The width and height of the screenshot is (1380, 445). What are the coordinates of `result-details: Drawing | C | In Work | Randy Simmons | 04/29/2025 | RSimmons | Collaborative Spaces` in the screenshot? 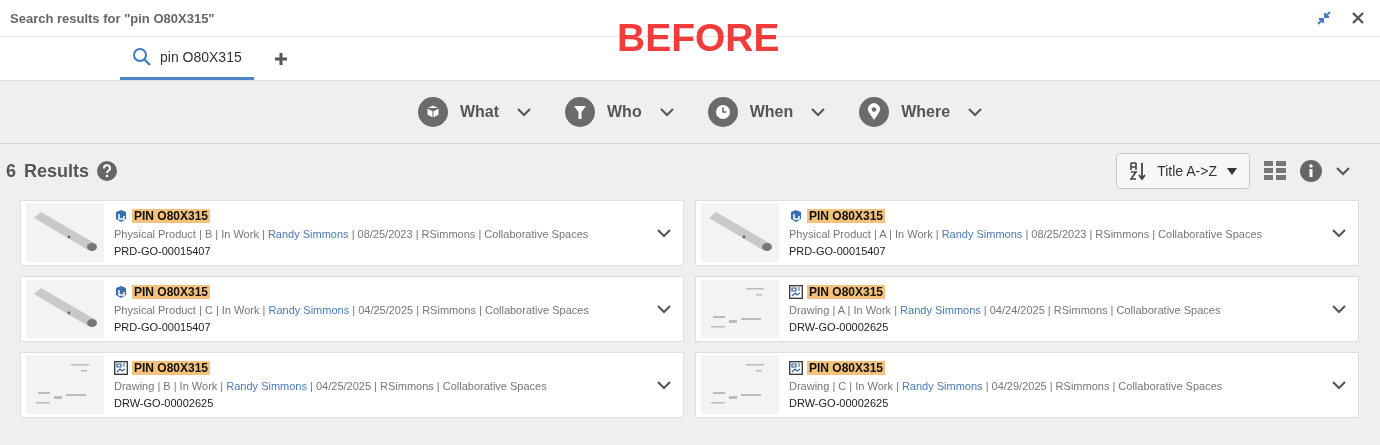 It's located at (1006, 386).